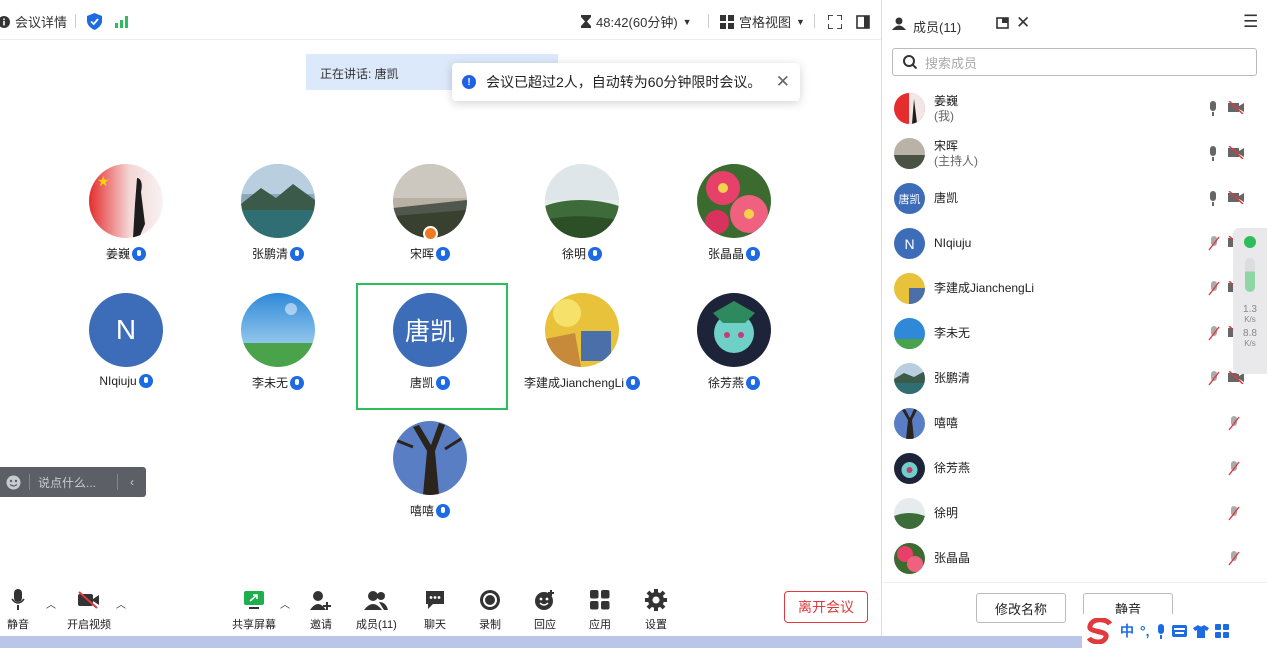  What do you see at coordinates (1002, 23) in the screenshot?
I see `popout-icon` at bounding box center [1002, 23].